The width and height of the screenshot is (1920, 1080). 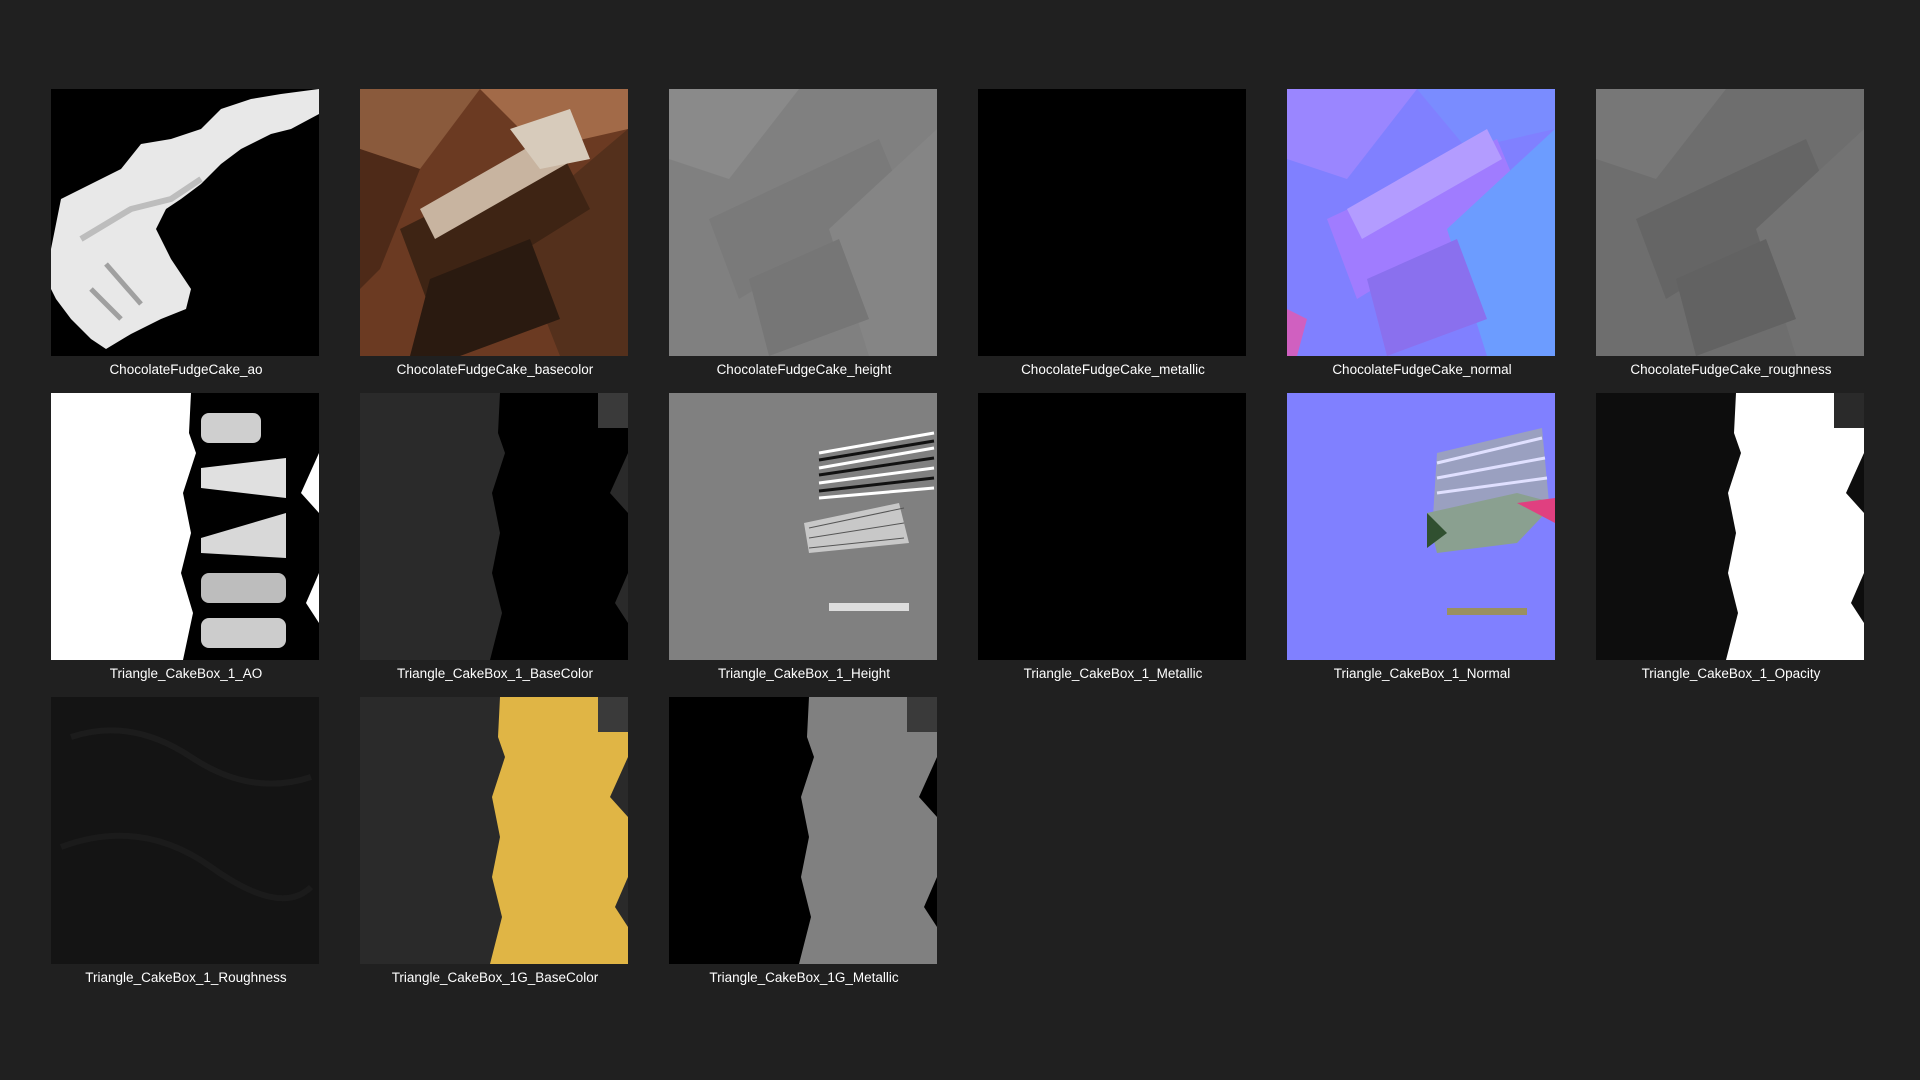 I want to click on file-tile: Triangle_CakeBox_1G_Metallic, so click(x=824, y=844).